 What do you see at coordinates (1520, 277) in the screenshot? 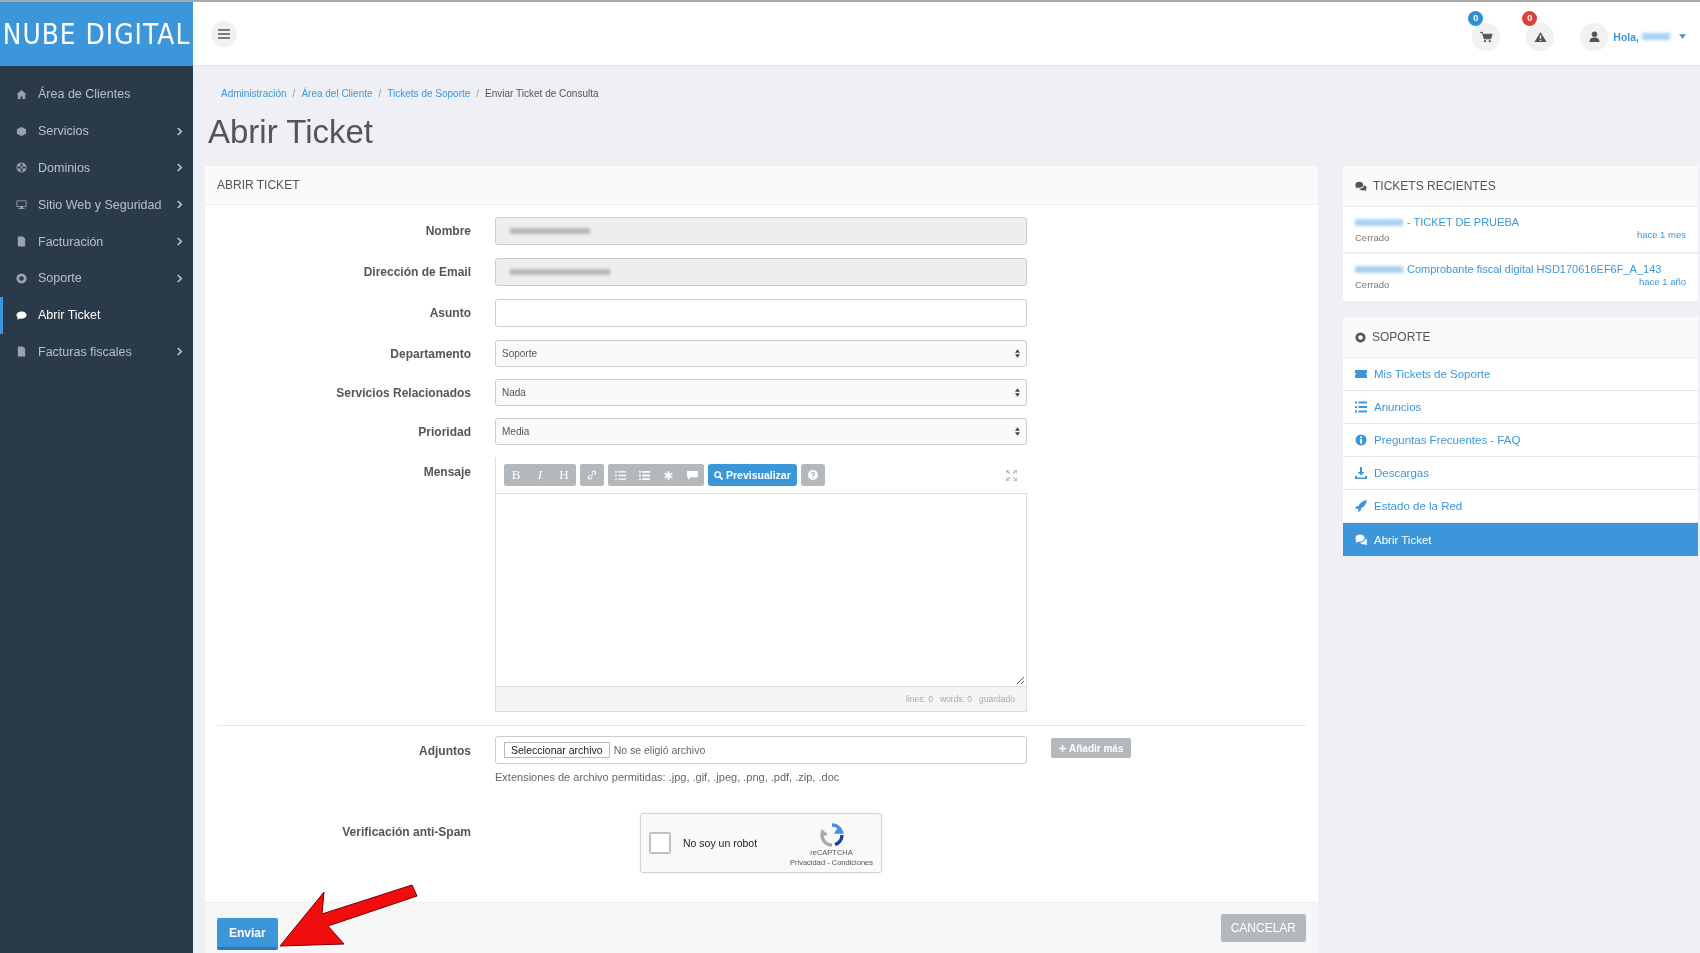
I see `ticket-item: Comprobante fiscal digital HSD170616EF6F_A_143 Cerrado hace 1 año` at bounding box center [1520, 277].